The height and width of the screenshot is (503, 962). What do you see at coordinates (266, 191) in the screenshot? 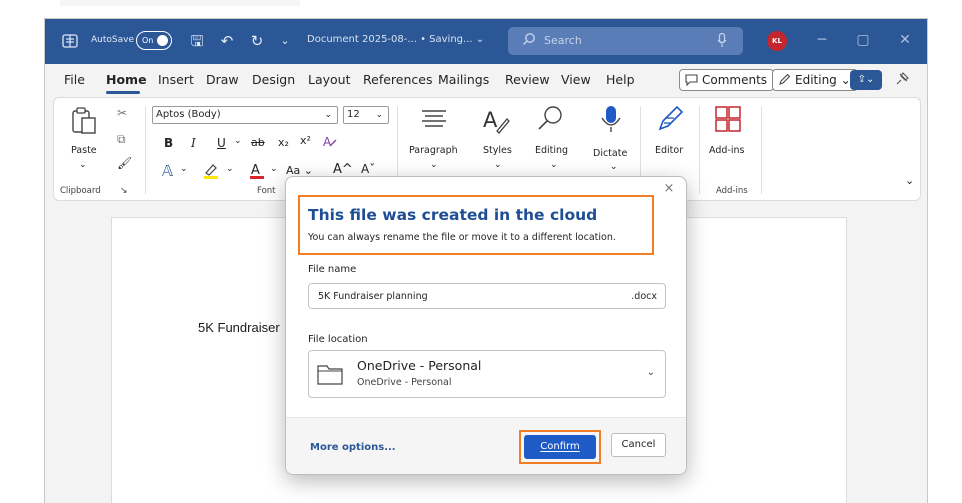
I see `font-group-label: Font` at bounding box center [266, 191].